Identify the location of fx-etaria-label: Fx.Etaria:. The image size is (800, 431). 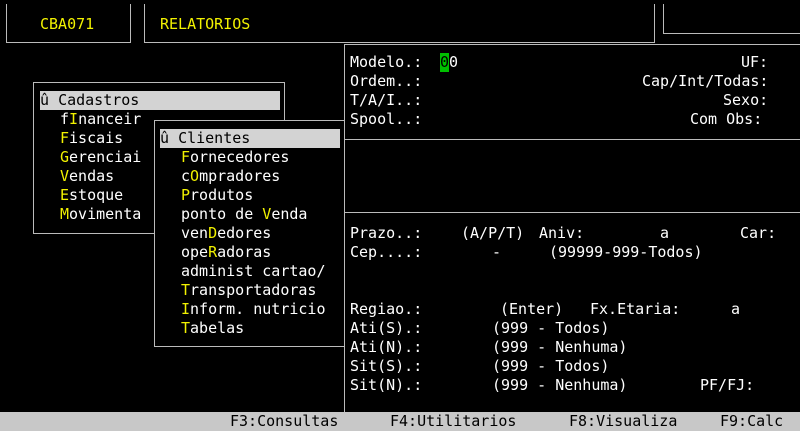
(635, 309).